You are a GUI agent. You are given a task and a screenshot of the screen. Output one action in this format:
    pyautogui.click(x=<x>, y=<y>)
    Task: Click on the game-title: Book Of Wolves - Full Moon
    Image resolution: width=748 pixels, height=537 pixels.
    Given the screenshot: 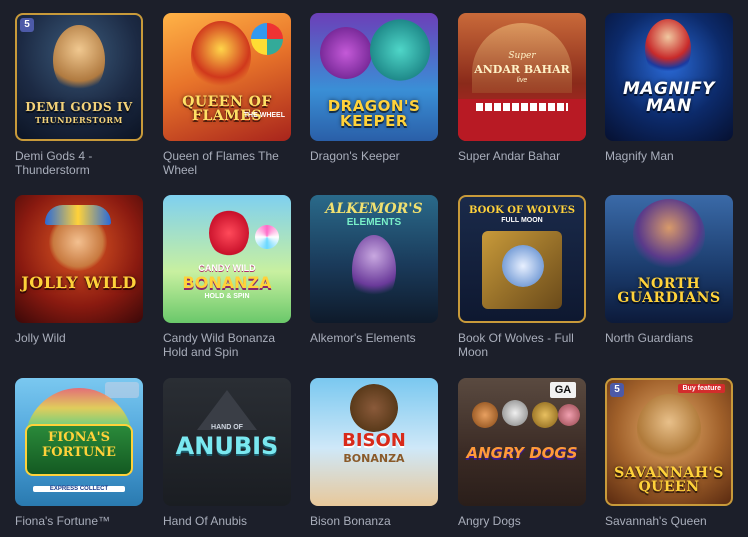 What is the action you would take?
    pyautogui.click(x=522, y=345)
    